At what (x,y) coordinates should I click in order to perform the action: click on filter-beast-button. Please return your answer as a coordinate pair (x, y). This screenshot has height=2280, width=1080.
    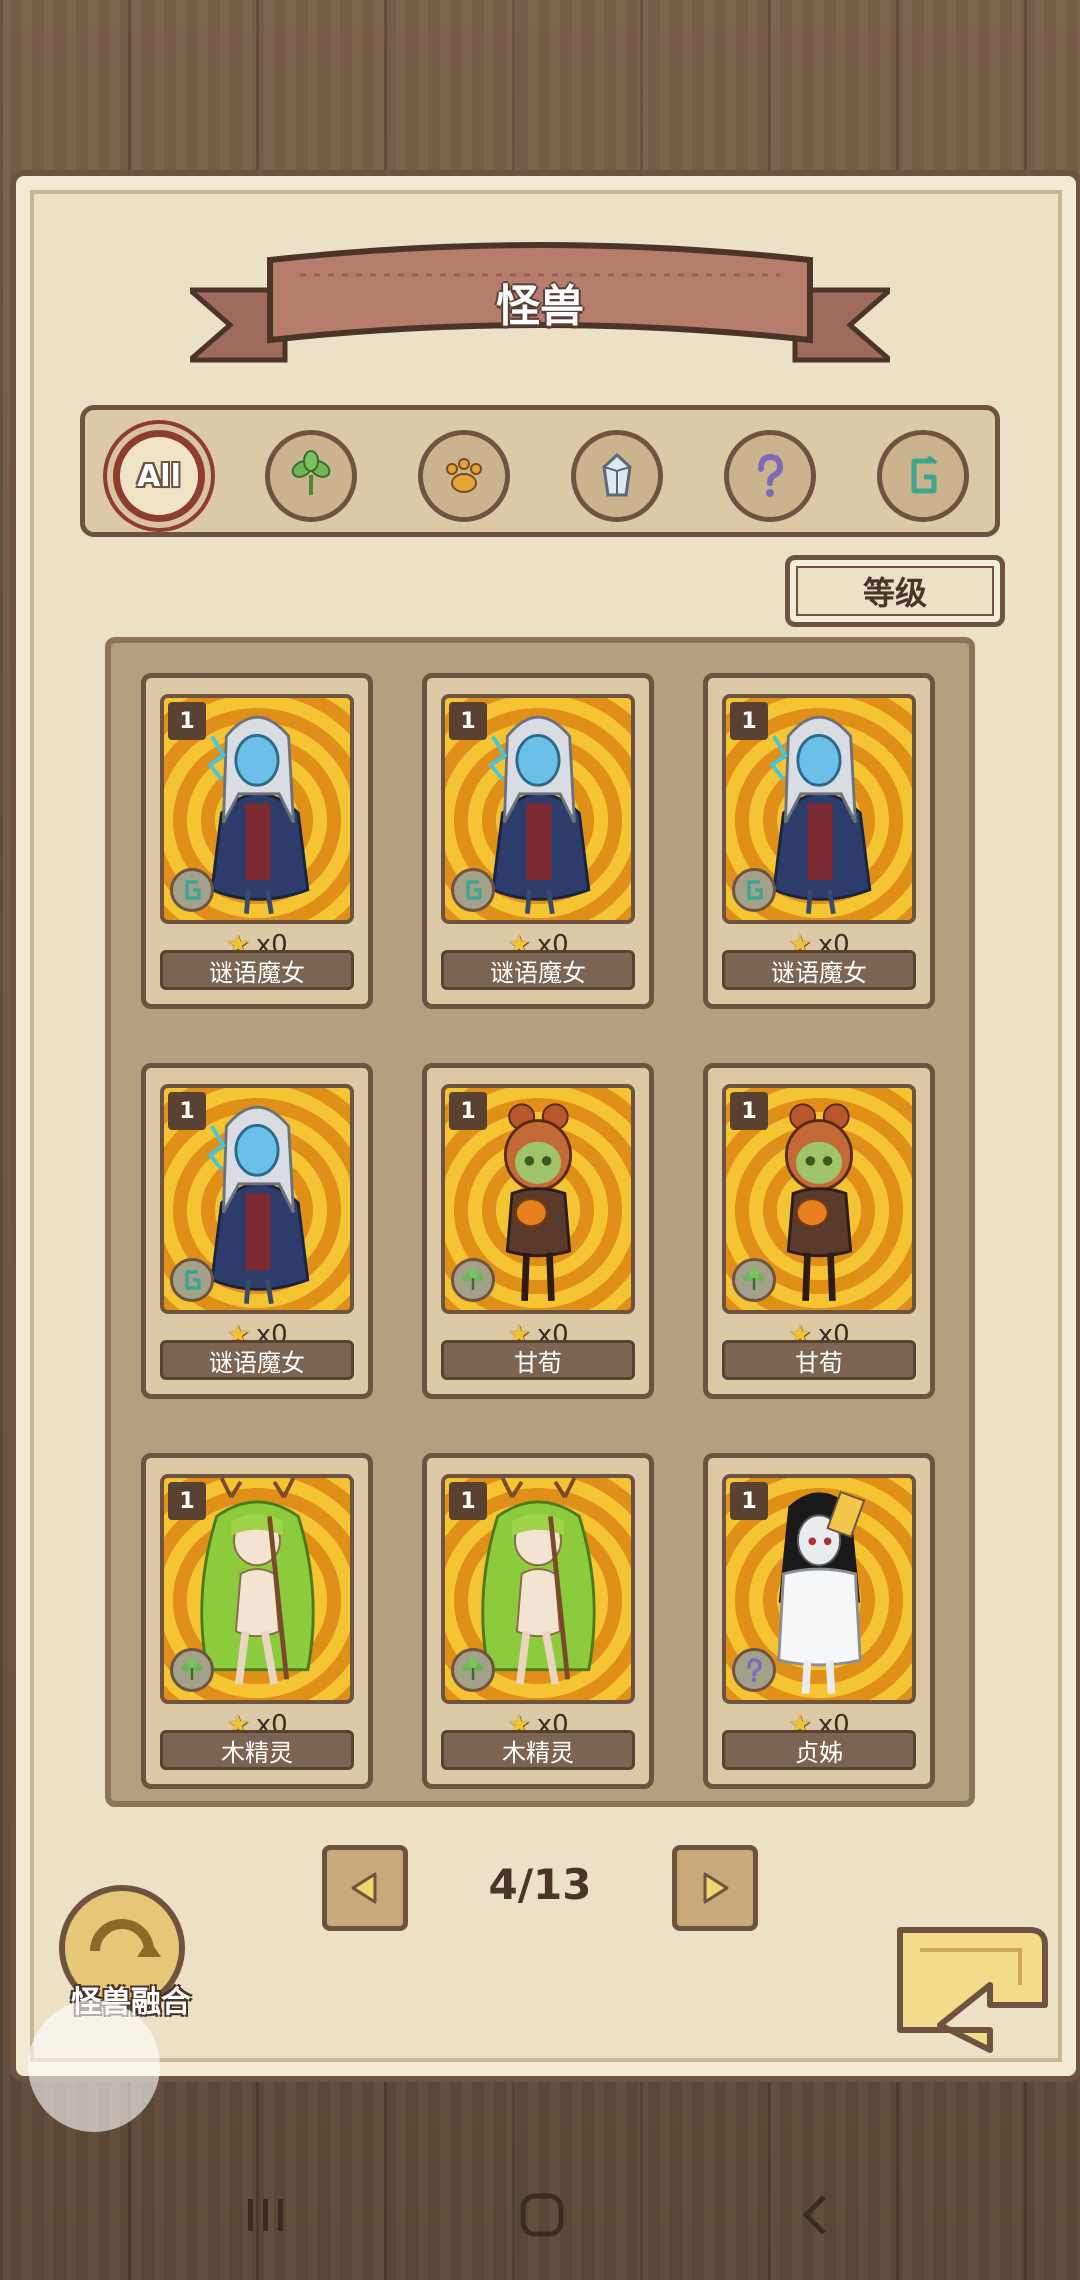
    Looking at the image, I should click on (464, 476).